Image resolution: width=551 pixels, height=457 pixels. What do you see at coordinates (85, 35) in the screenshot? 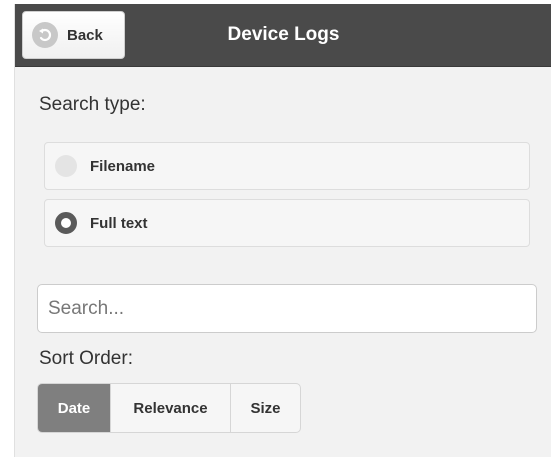
I see `back-button-label: Back` at bounding box center [85, 35].